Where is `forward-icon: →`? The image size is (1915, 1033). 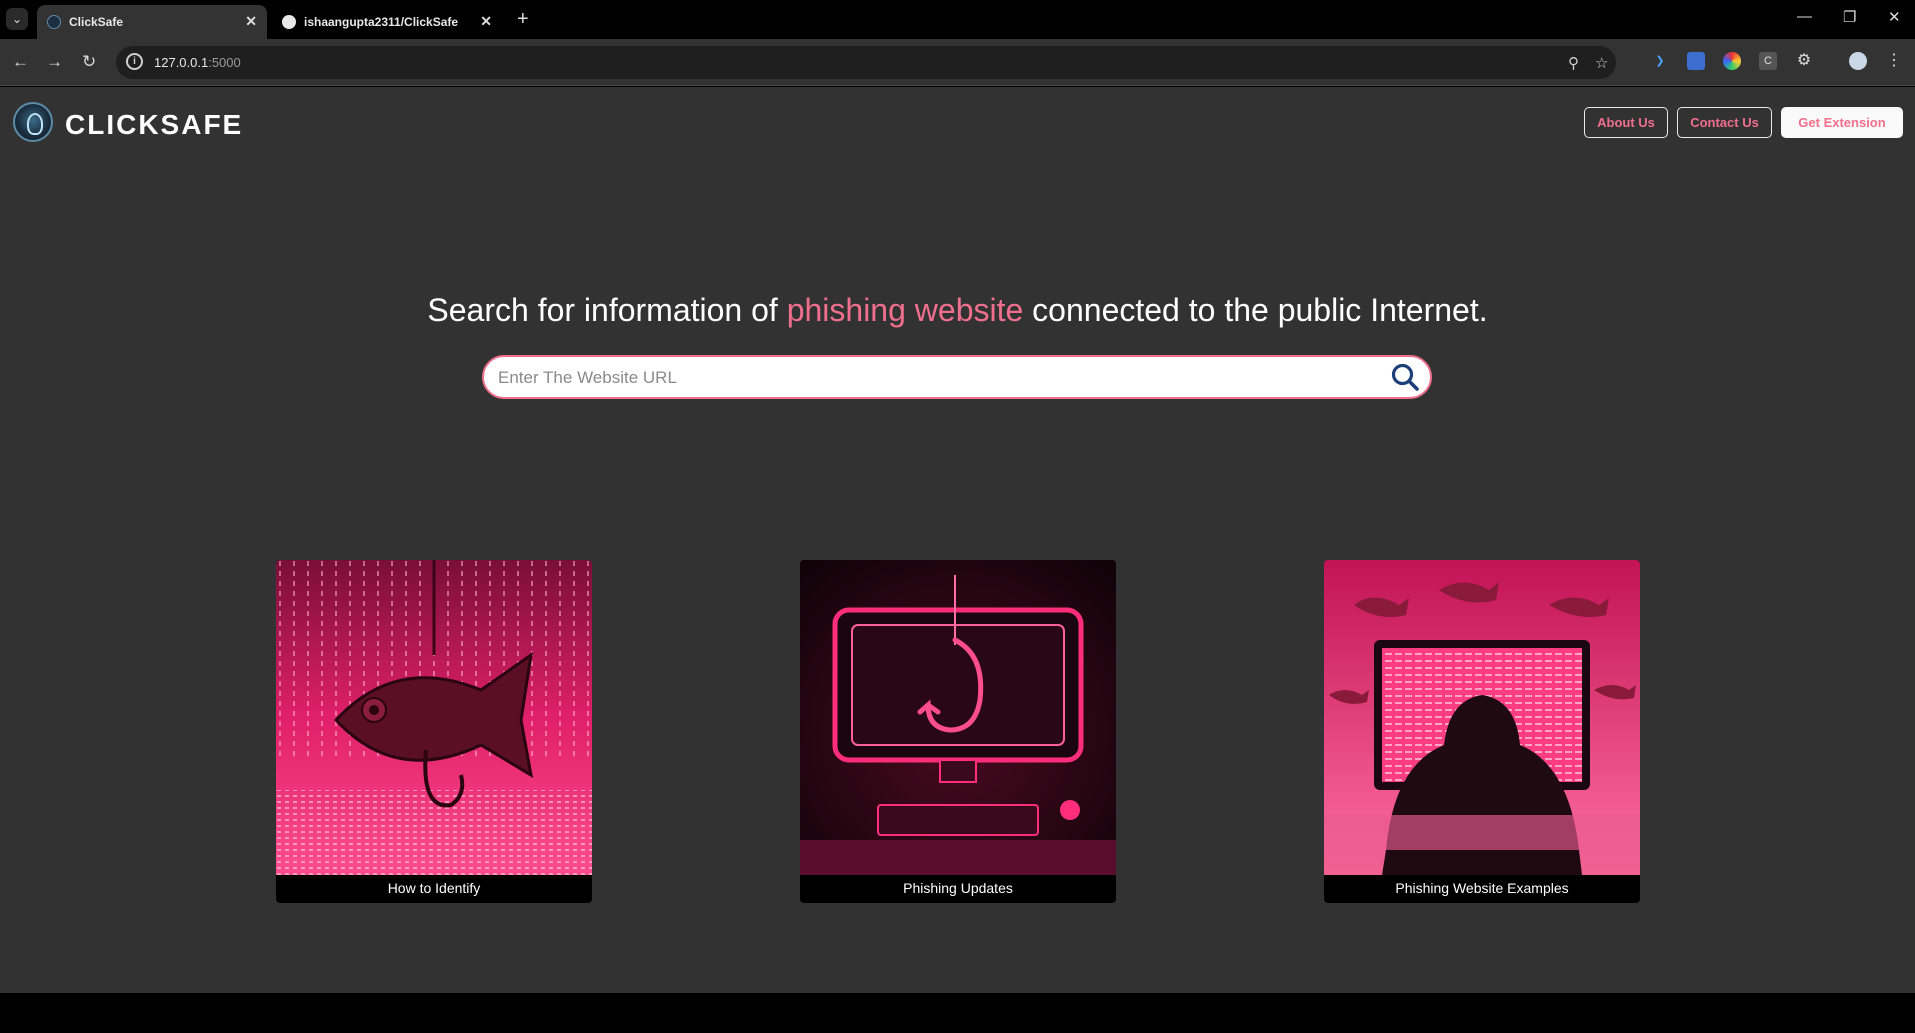
forward-icon: → is located at coordinates (54, 62).